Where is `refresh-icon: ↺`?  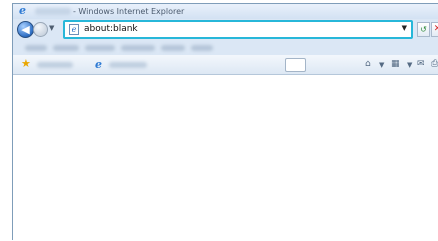 refresh-icon: ↺ is located at coordinates (423, 29).